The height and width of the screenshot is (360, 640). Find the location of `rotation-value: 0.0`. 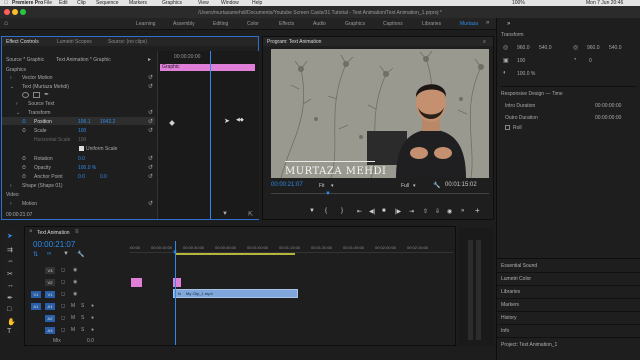

rotation-value: 0.0 is located at coordinates (81, 159).